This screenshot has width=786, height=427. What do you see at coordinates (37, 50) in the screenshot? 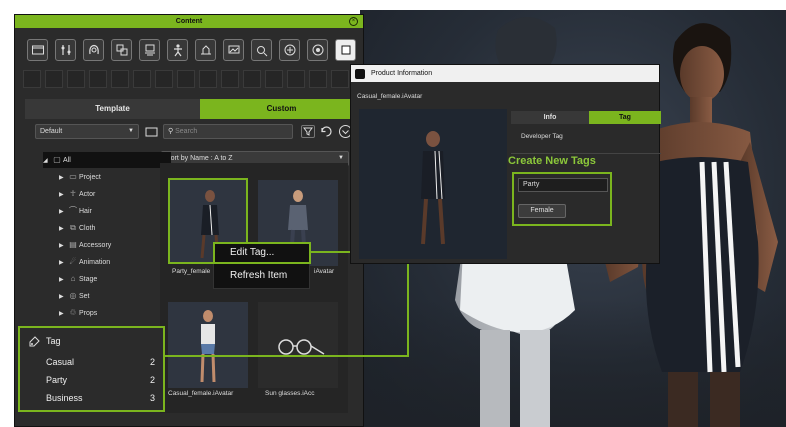
I see `folder-icon` at bounding box center [37, 50].